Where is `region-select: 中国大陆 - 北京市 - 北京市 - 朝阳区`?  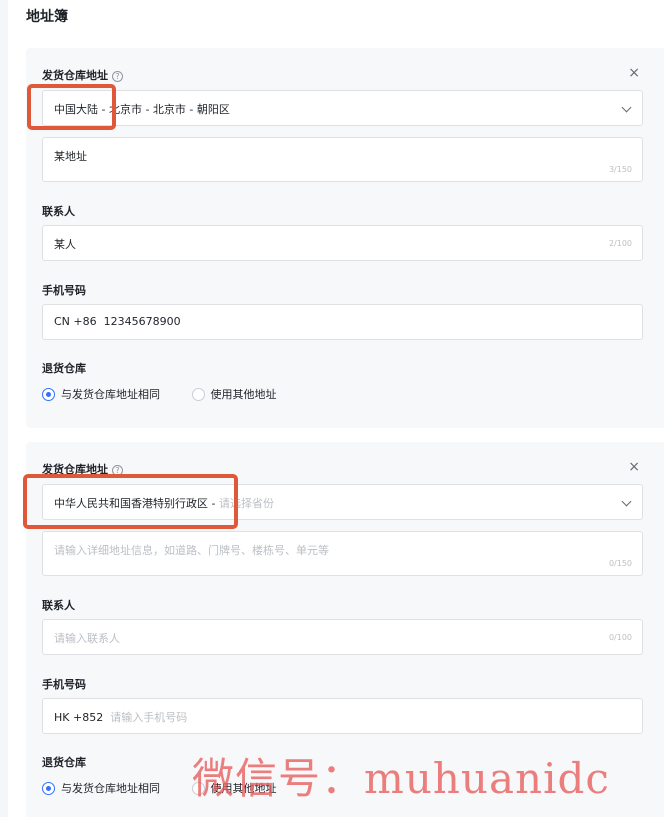 region-select: 中国大陆 - 北京市 - 北京市 - 朝阳区 is located at coordinates (342, 108).